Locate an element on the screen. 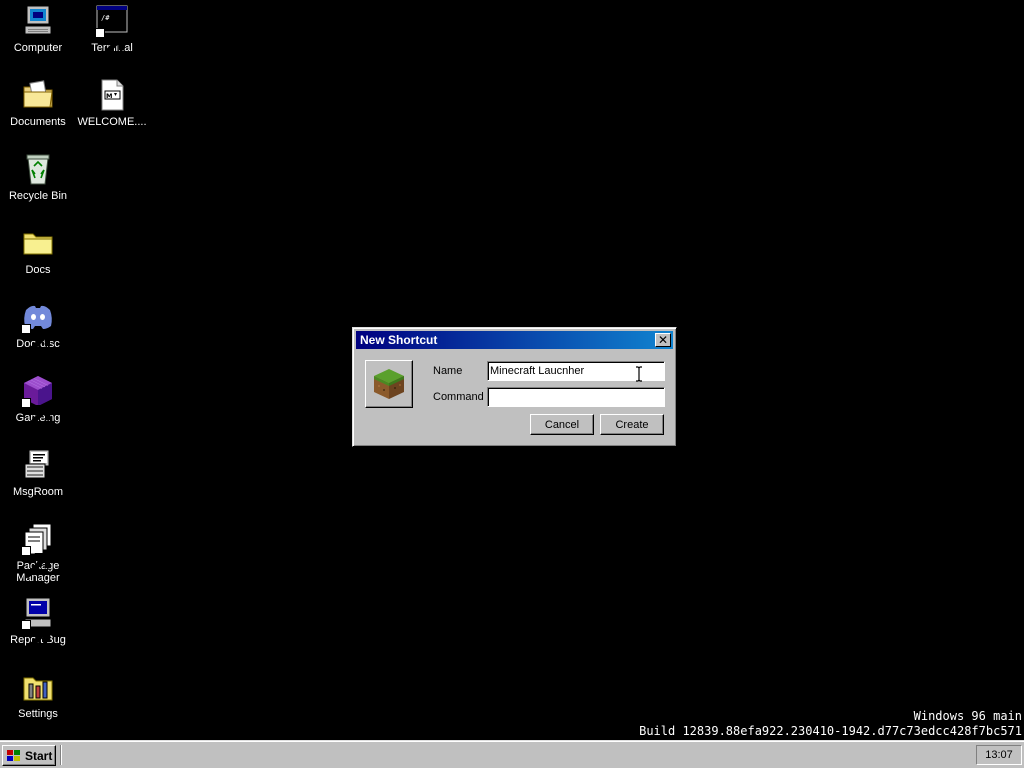 Image resolution: width=1024 pixels, height=768 pixels. desktop-icon-label: MsgRoom is located at coordinates (38, 492).